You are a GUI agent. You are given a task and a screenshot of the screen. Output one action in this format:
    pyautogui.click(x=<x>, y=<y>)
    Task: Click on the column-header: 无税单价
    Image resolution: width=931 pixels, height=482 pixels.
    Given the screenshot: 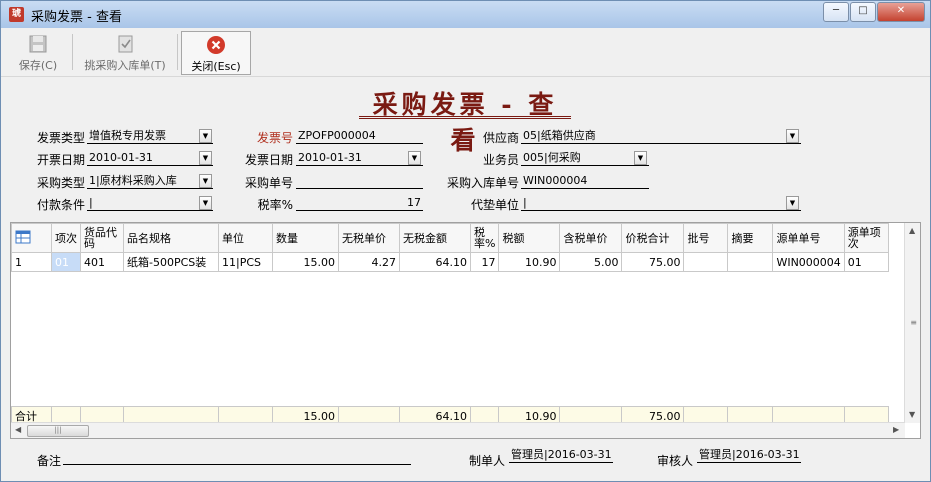 What is the action you would take?
    pyautogui.click(x=369, y=238)
    